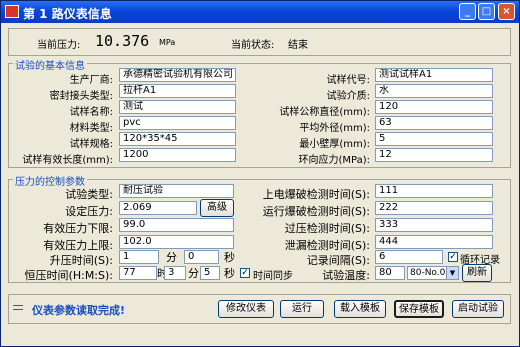 The width and height of the screenshot is (520, 347). I want to click on pressure-value: 10.376, so click(122, 41).